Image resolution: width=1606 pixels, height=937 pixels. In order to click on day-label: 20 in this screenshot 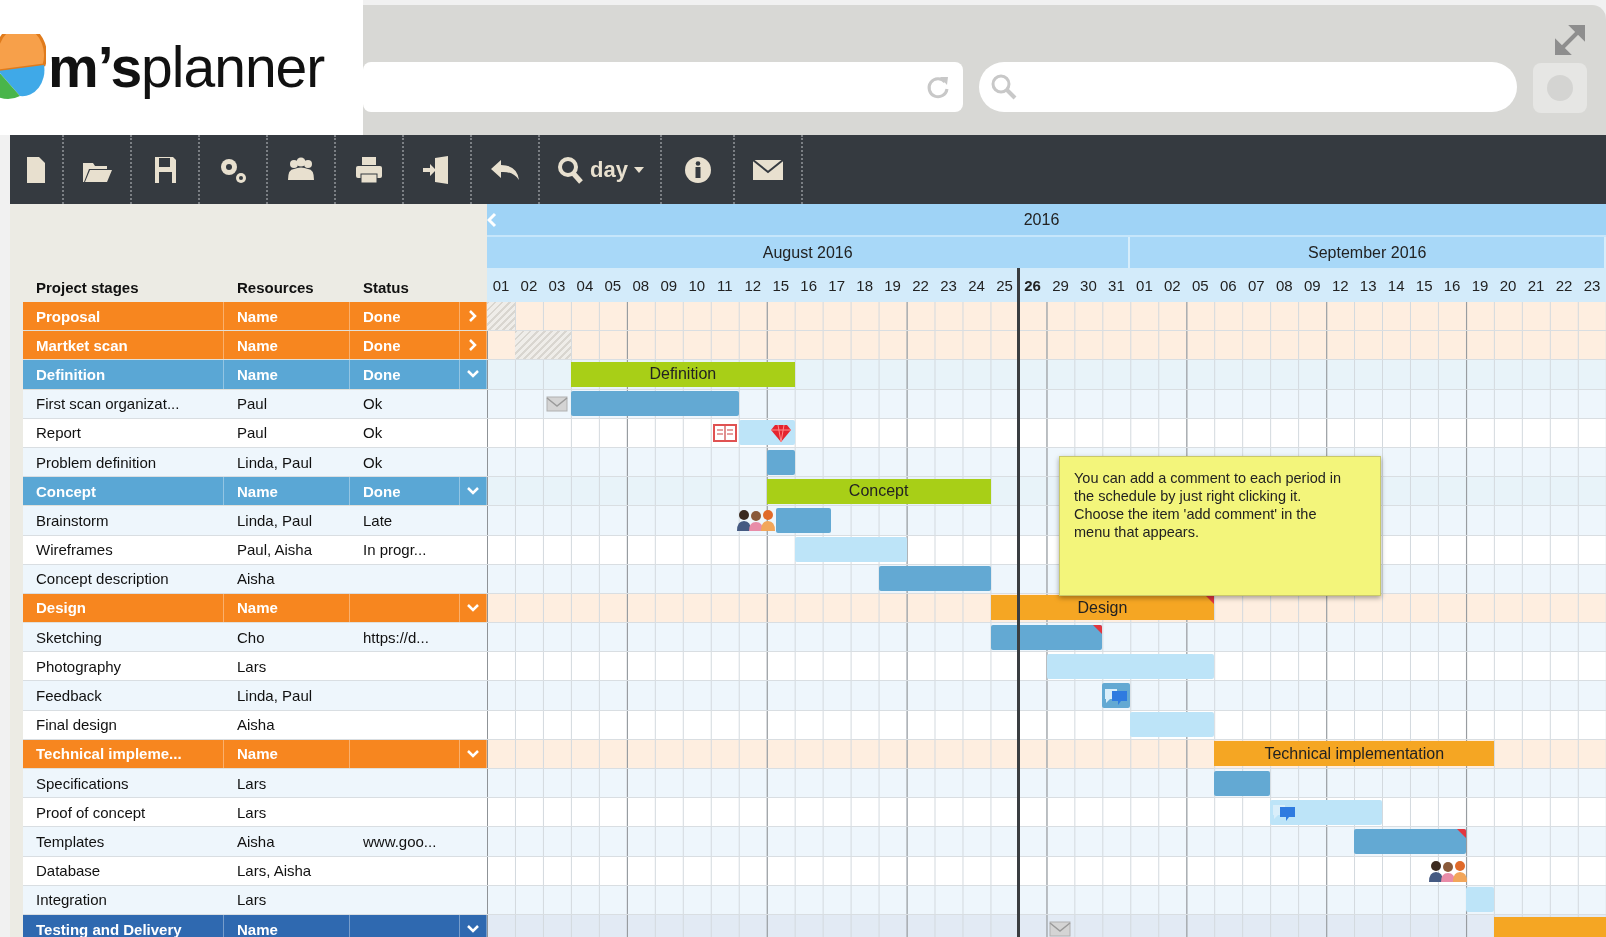, I will do `click(1508, 285)`.